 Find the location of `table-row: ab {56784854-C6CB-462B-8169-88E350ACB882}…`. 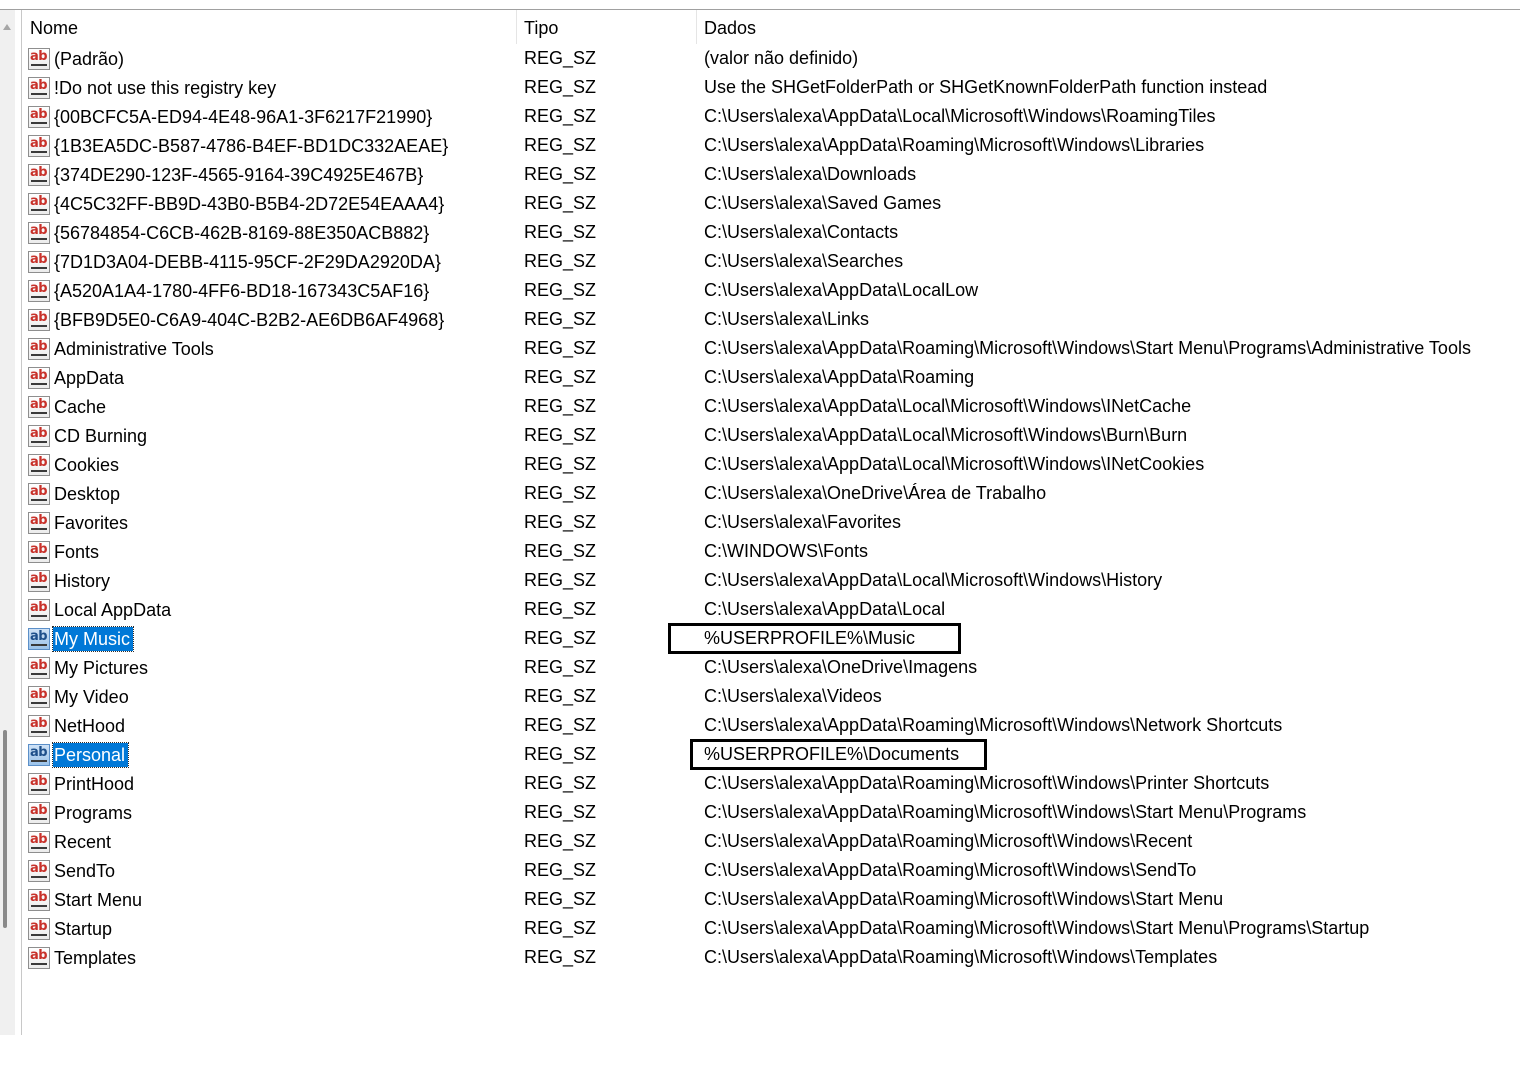

table-row: ab {56784854-C6CB-462B-8169-88E350ACB882}… is located at coordinates (771, 232).